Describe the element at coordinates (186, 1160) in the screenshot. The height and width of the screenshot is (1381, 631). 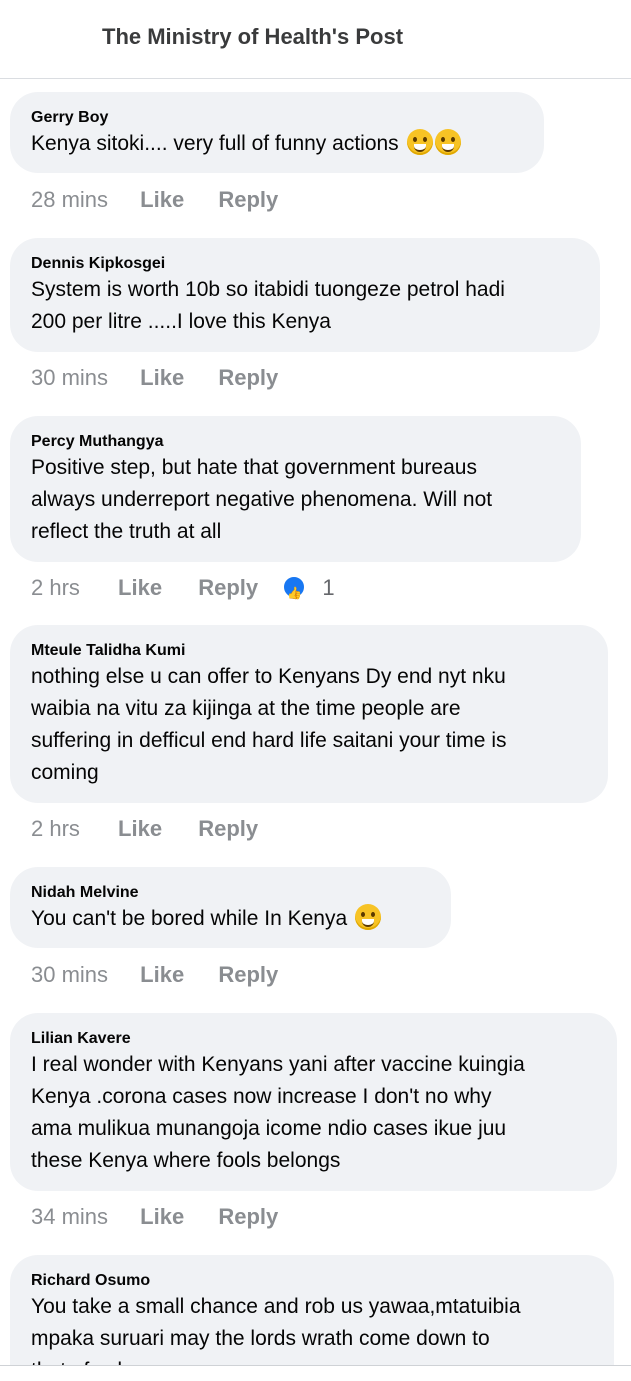
I see `comment-line: these Kenya where fools belongs` at that location.